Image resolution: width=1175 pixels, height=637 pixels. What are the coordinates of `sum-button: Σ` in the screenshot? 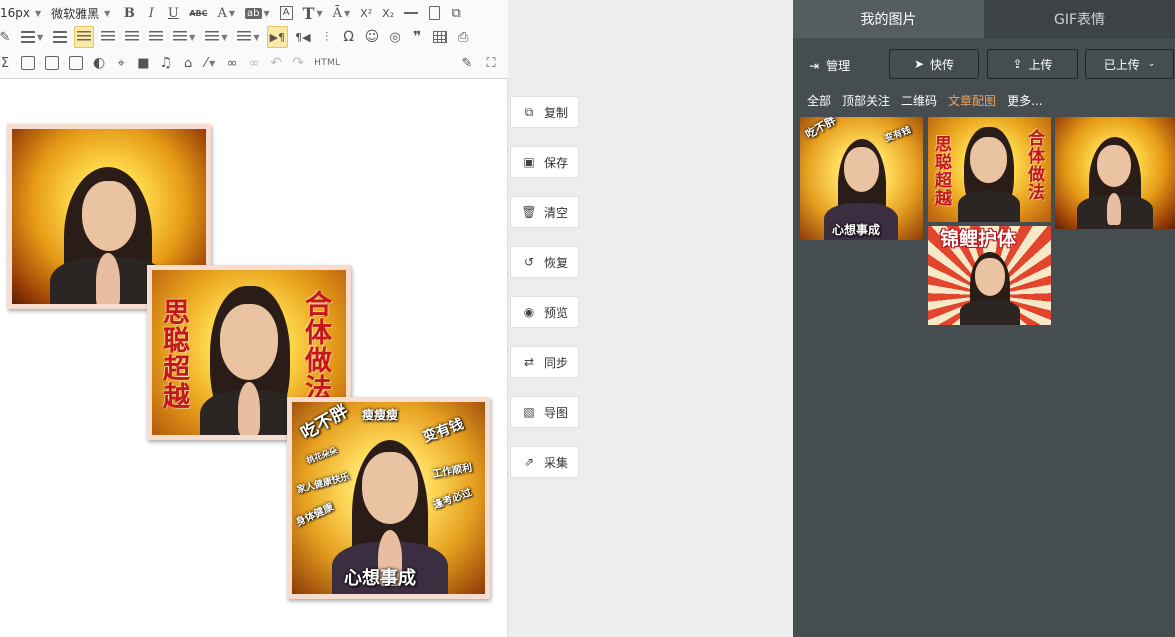 It's located at (7, 63).